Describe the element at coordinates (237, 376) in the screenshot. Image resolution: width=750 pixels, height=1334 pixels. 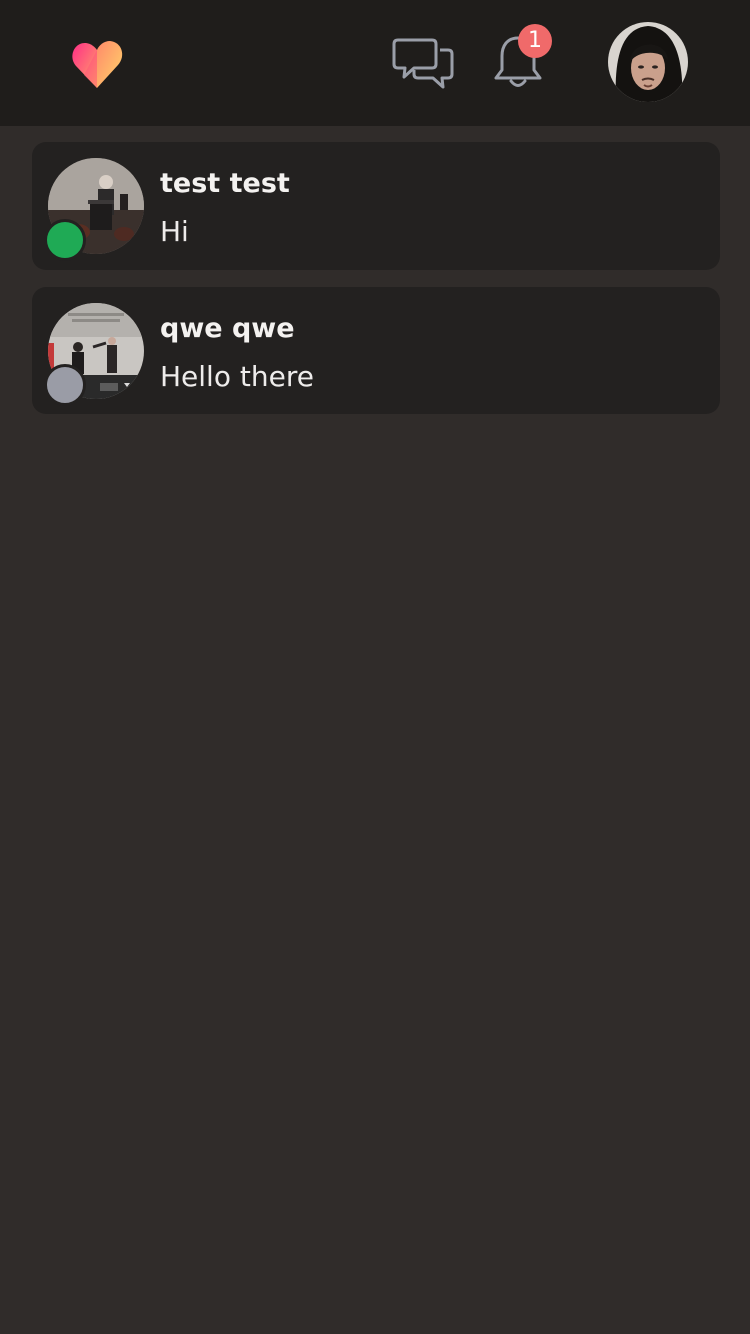
I see `last-message: Hello there` at that location.